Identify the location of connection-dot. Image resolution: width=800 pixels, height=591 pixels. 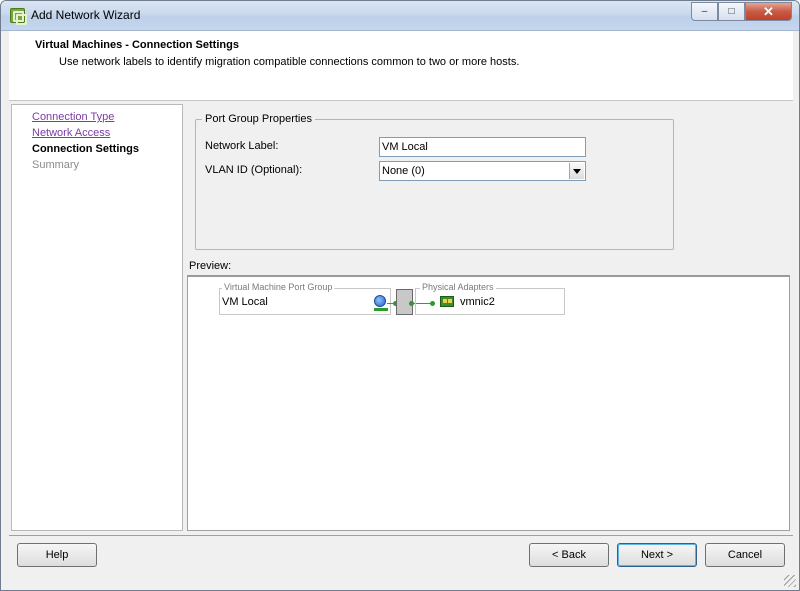
(411, 303).